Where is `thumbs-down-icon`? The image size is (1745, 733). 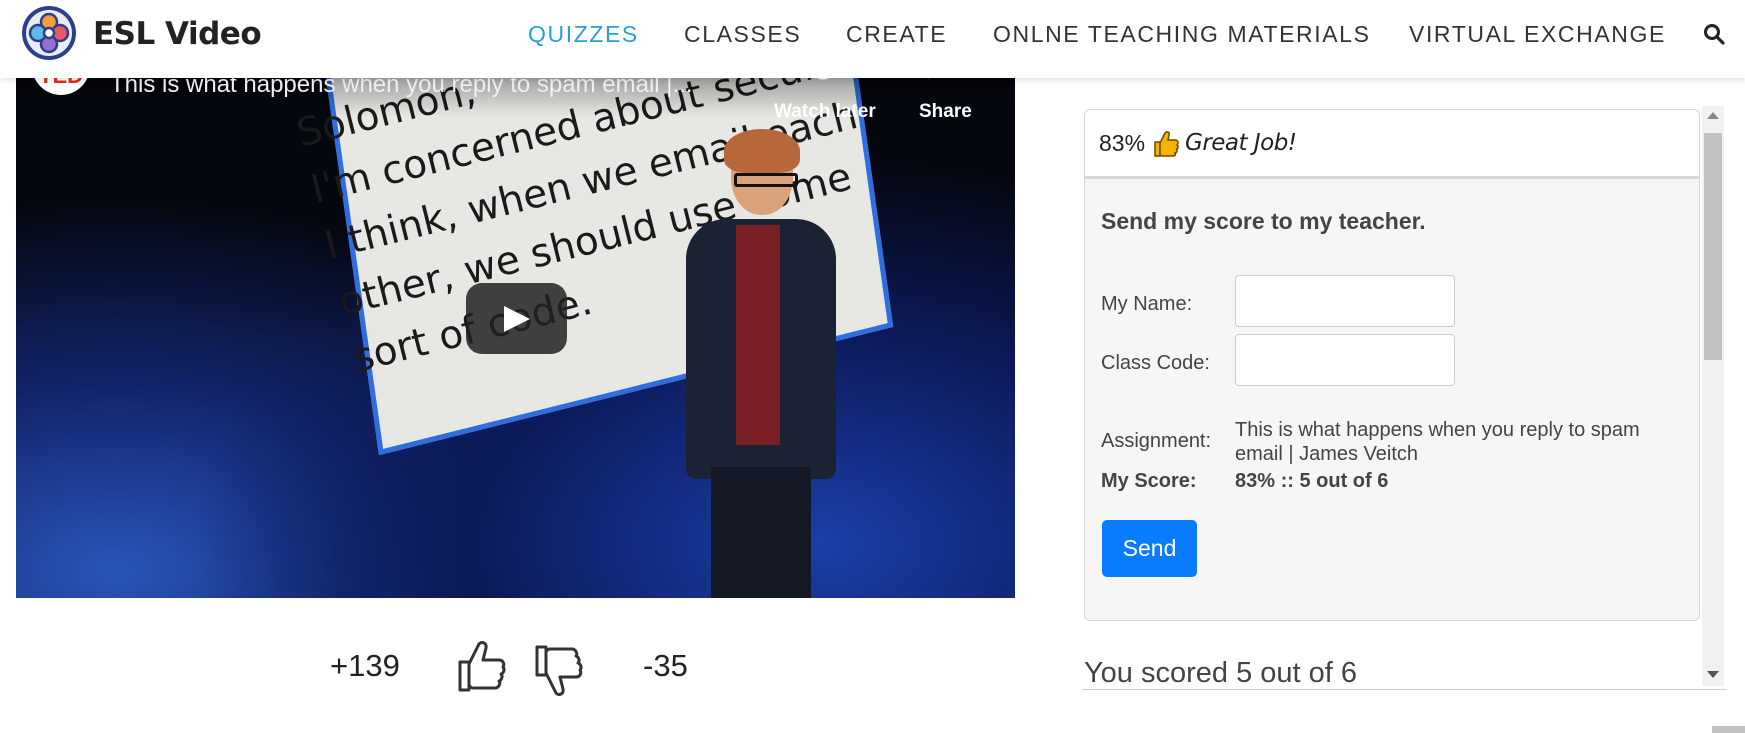
thumbs-down-icon is located at coordinates (558, 671).